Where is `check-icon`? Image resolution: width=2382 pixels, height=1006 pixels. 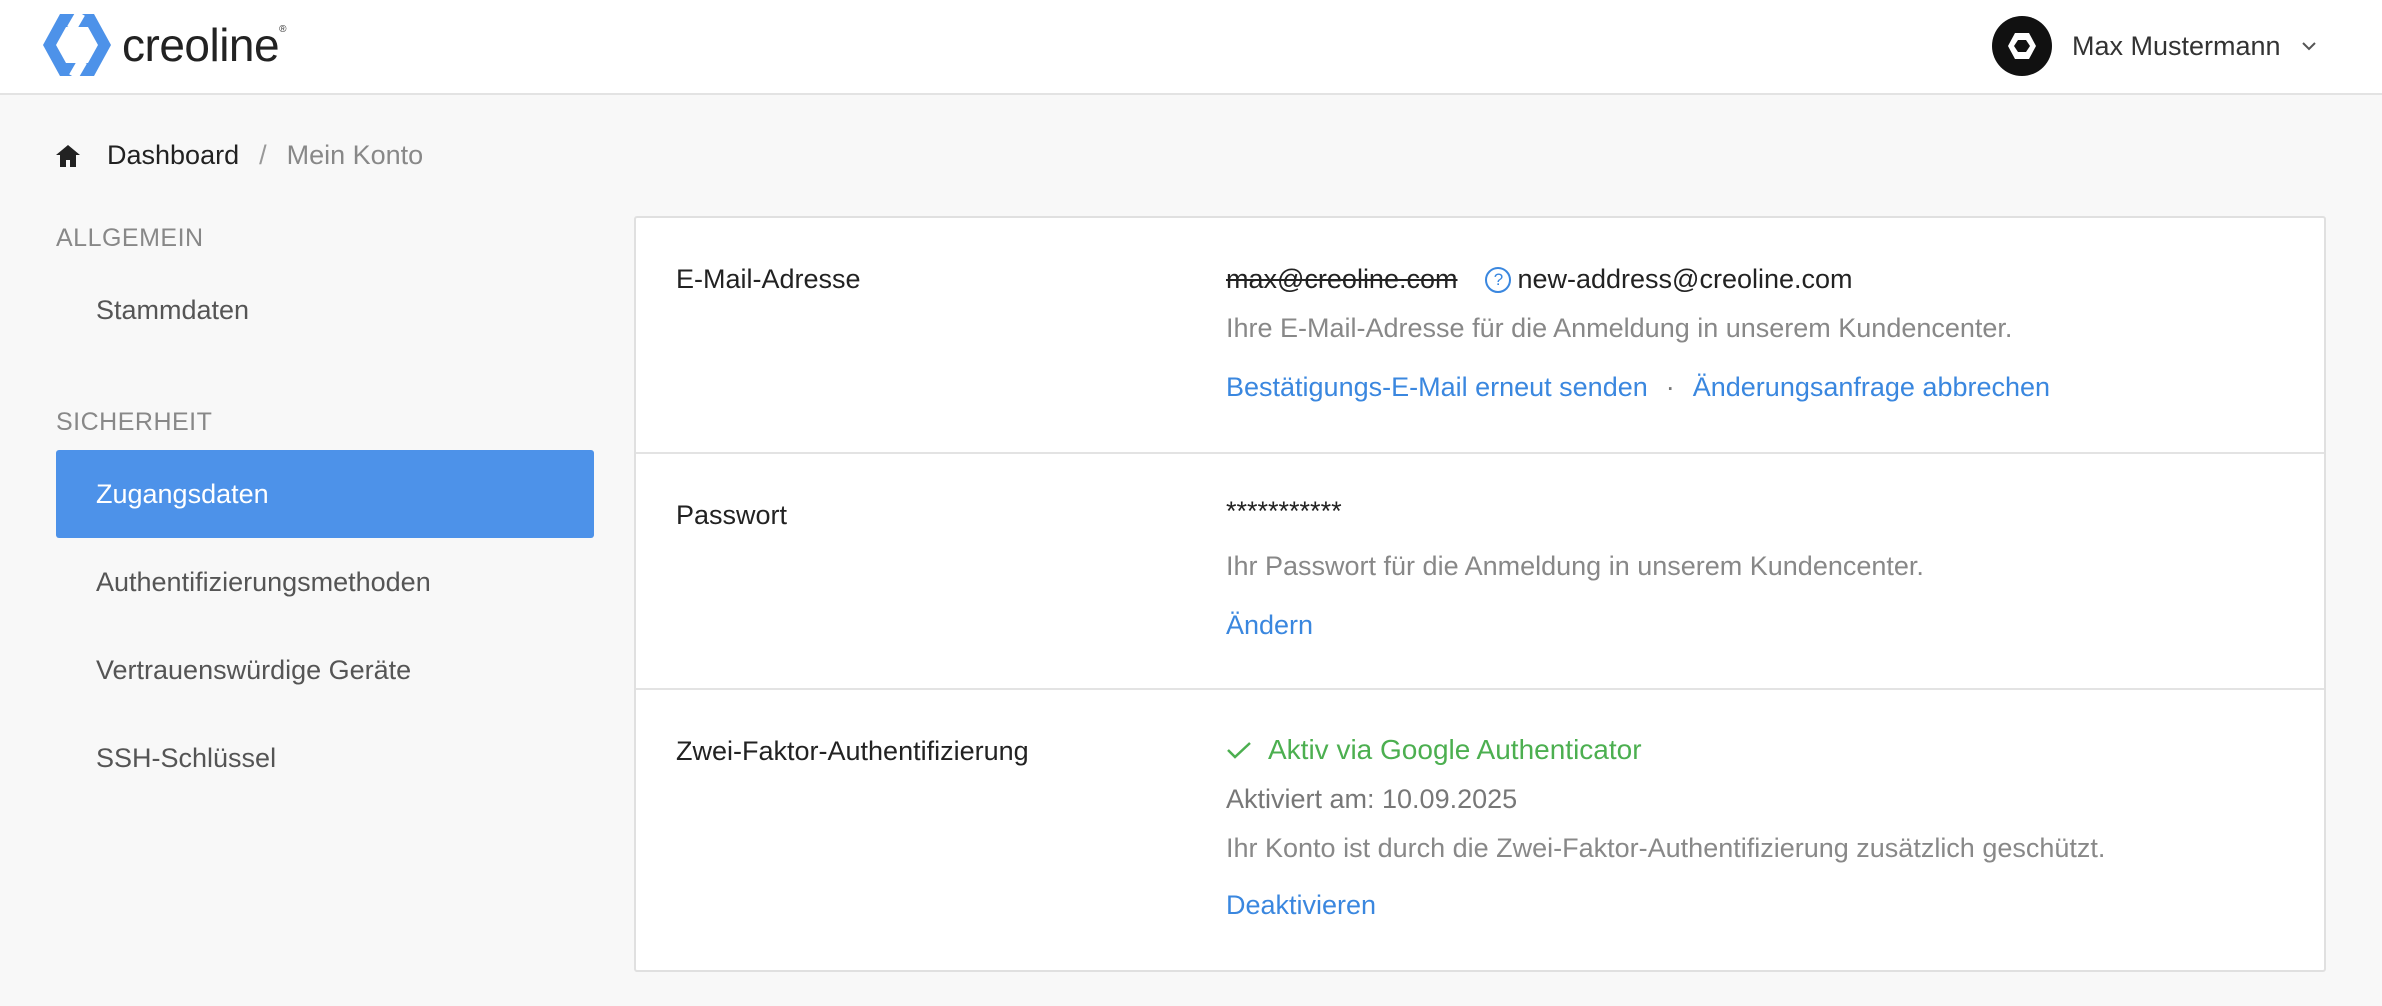 check-icon is located at coordinates (1239, 750).